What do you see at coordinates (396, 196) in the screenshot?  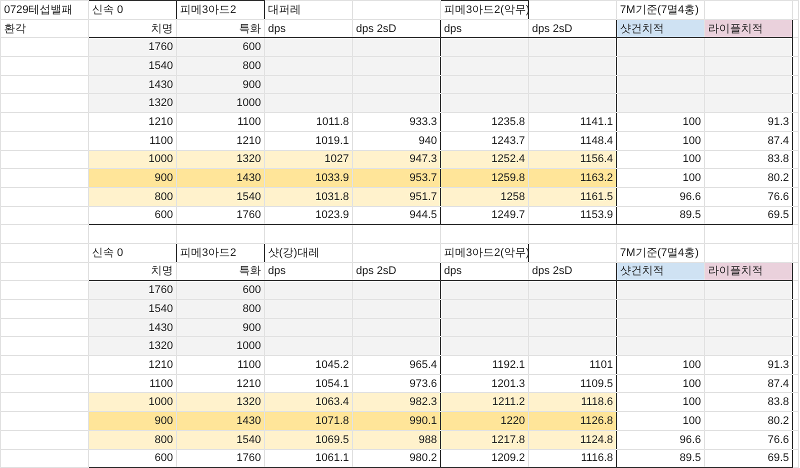 I see `table-cell: 951.7` at bounding box center [396, 196].